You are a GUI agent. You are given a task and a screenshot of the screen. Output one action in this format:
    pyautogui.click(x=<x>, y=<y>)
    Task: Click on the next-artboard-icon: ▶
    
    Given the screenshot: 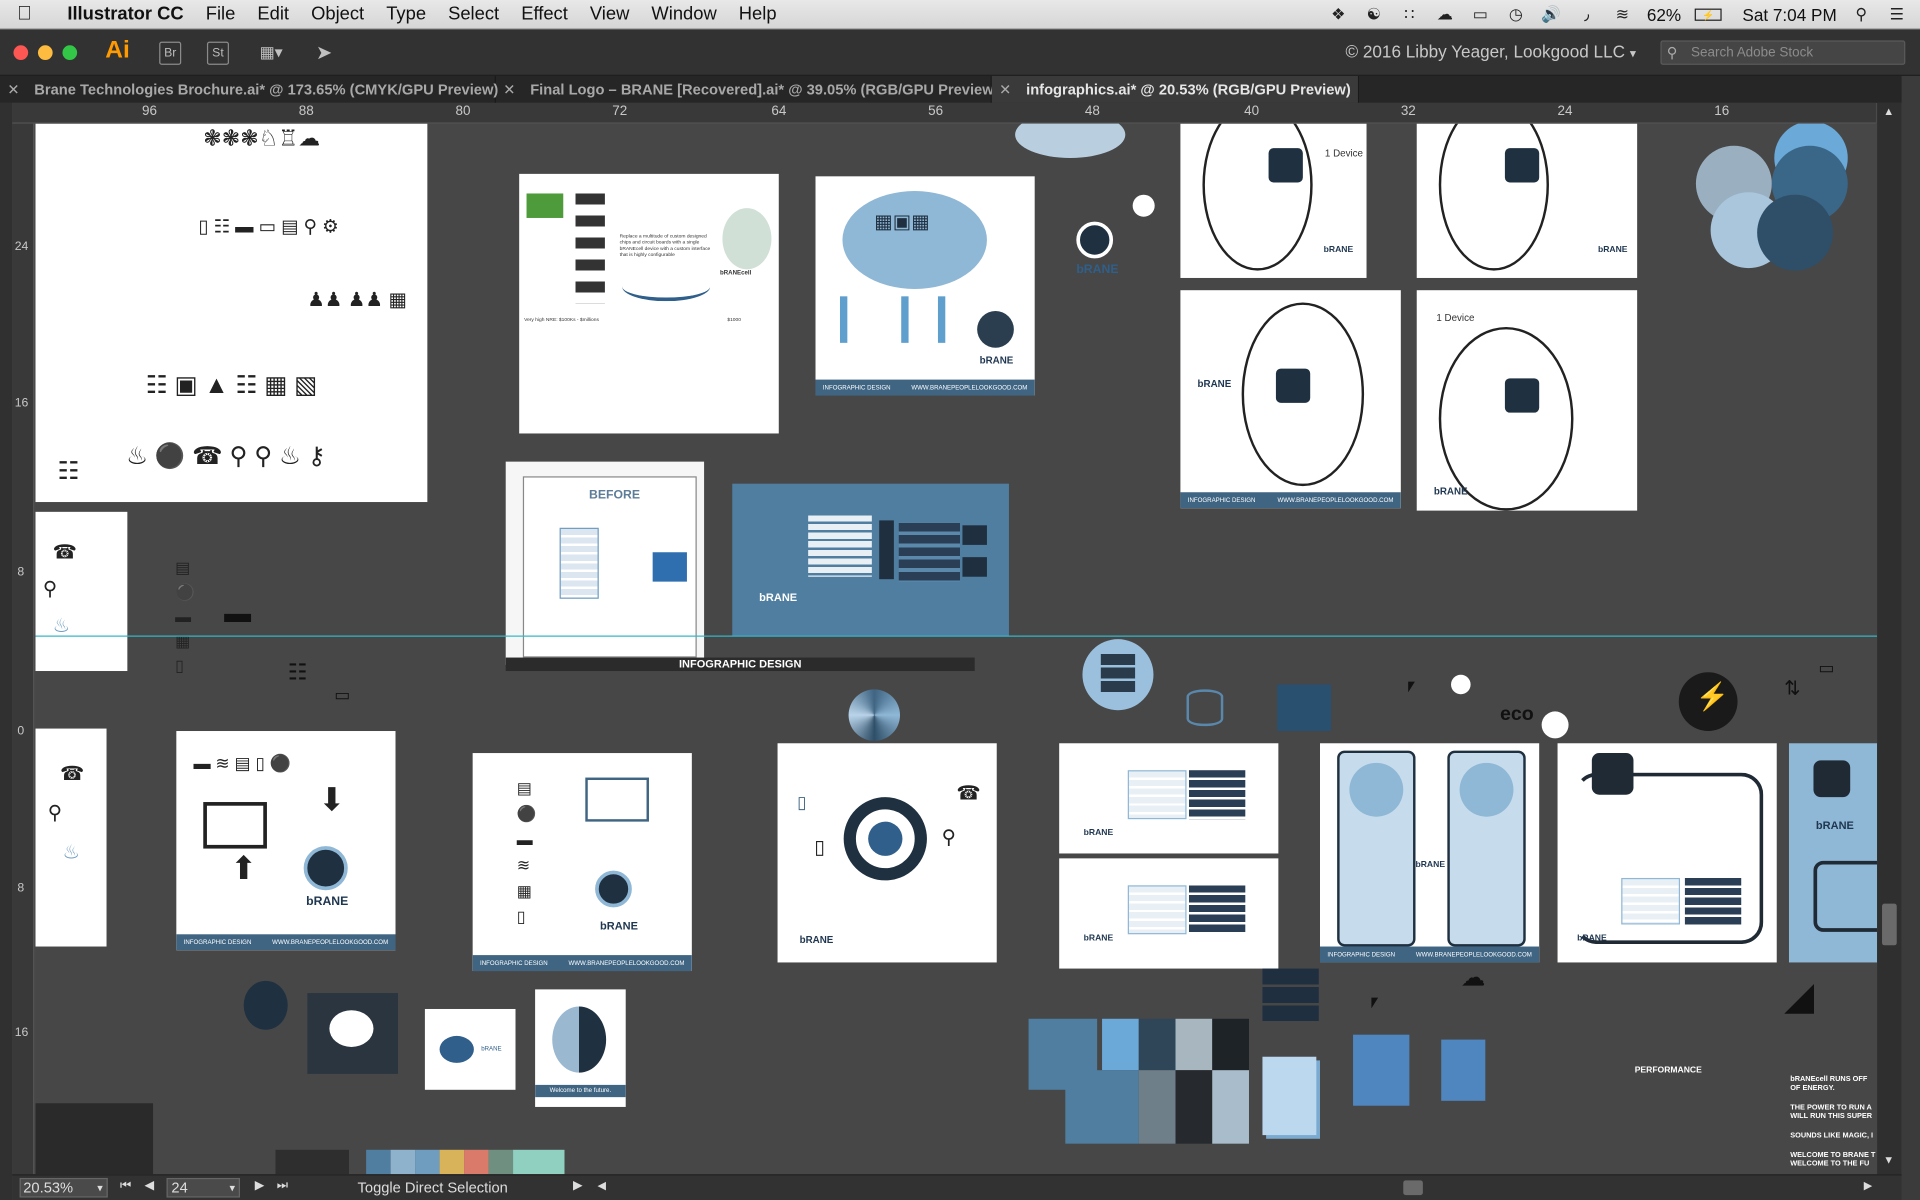 What is the action you would take?
    pyautogui.click(x=259, y=1185)
    